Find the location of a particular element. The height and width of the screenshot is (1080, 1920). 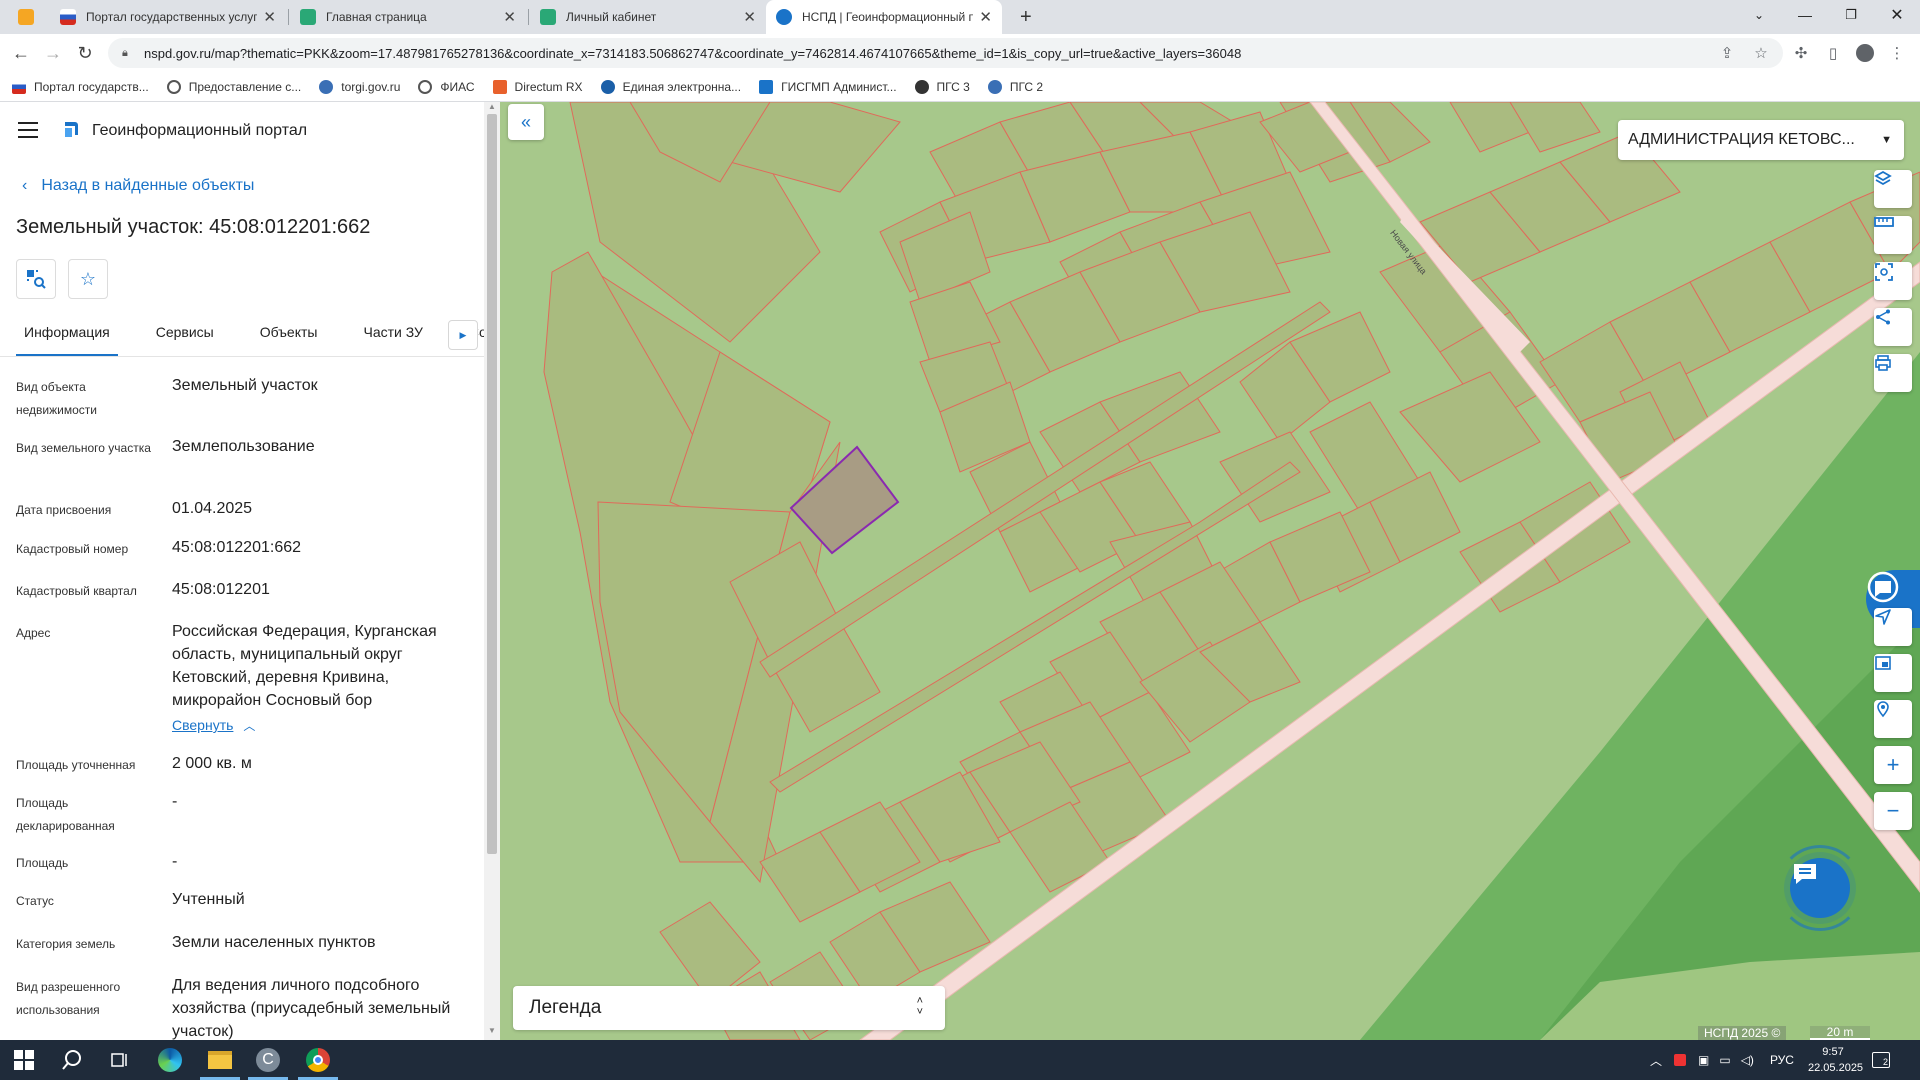

system-clock: 9:57 22.05.2025 is located at coordinates (1835, 1060).